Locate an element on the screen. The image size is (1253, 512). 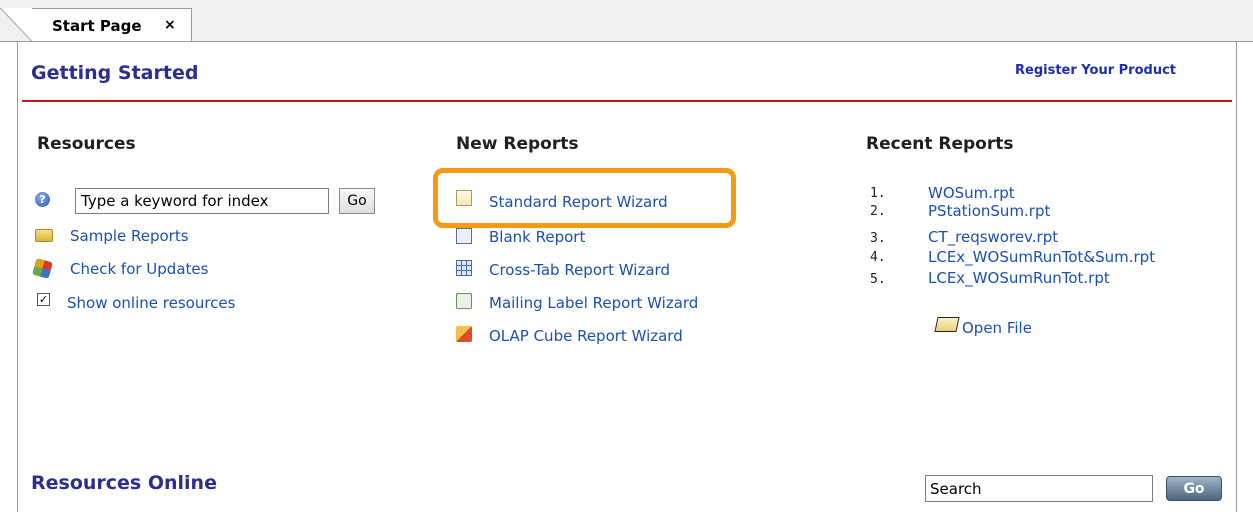
recent-report-link: WOSum.rpt is located at coordinates (971, 193).